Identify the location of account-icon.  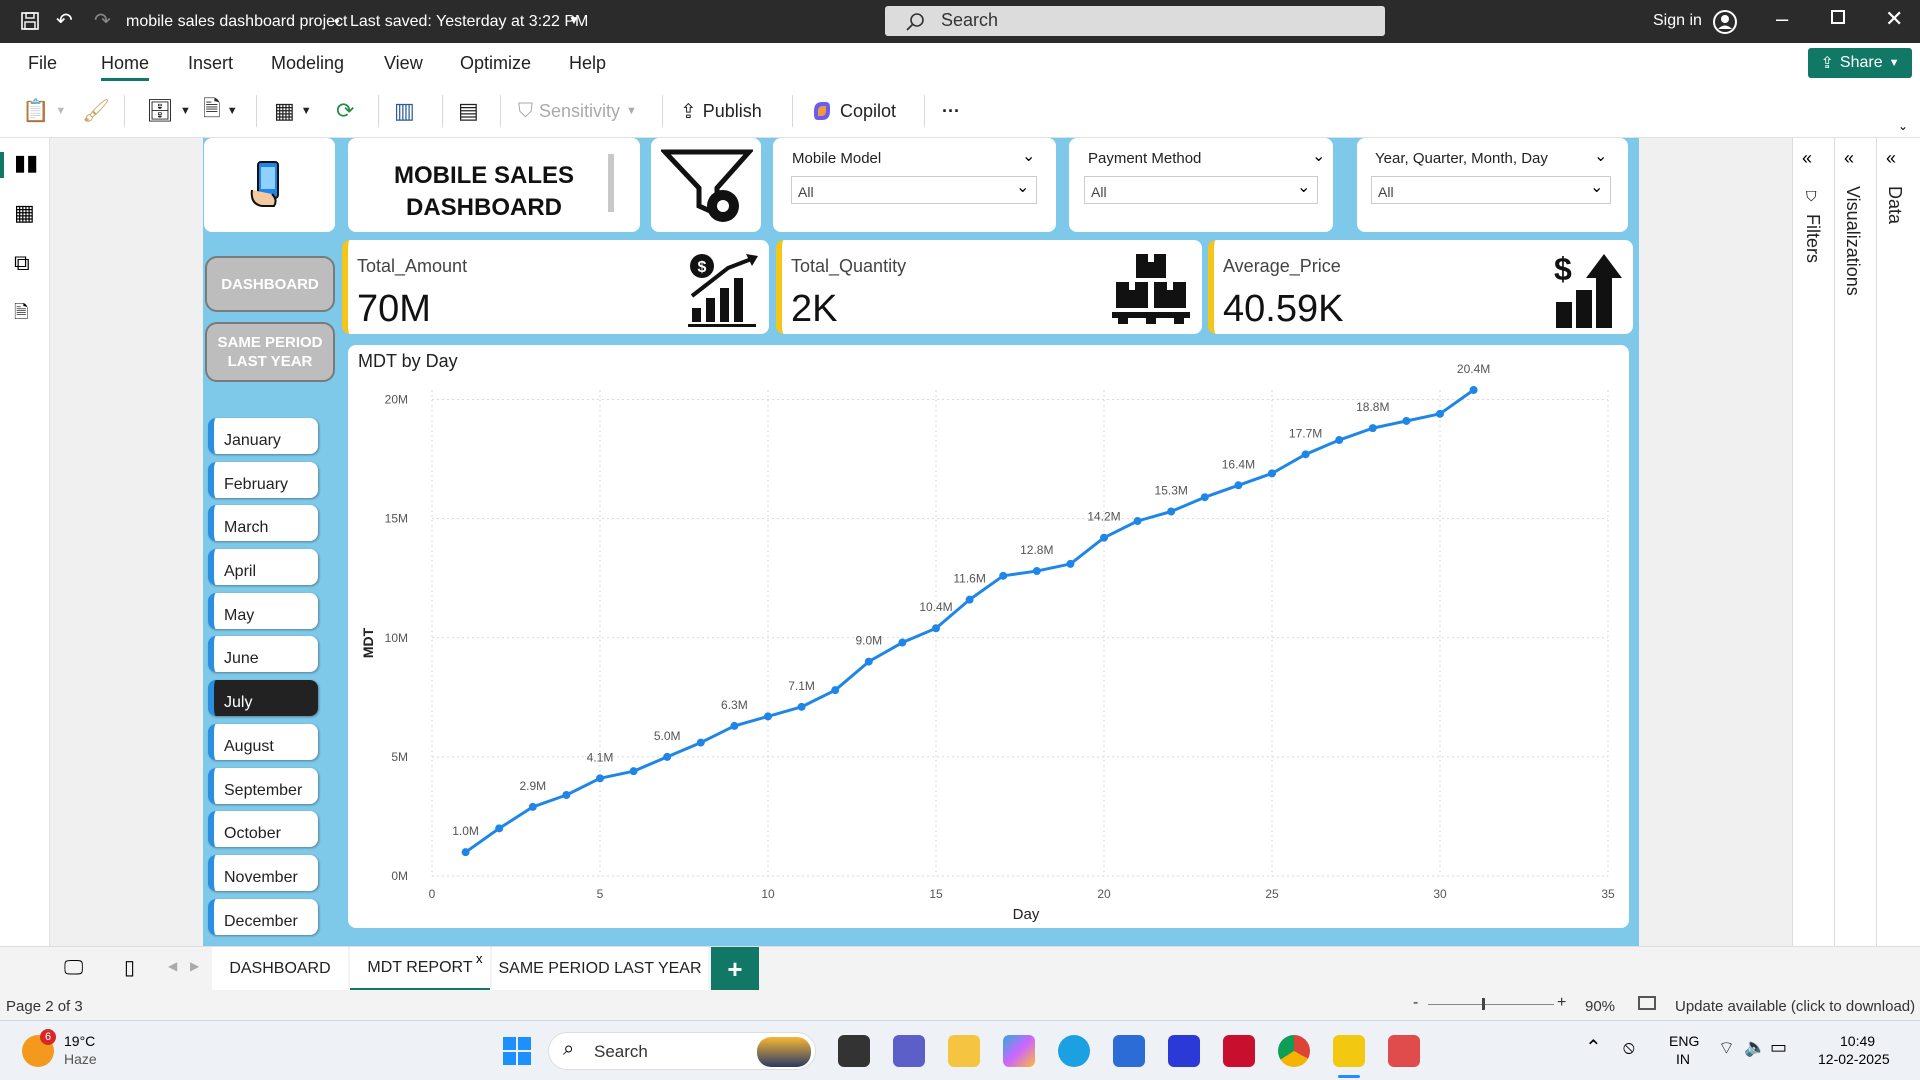
(1725, 22).